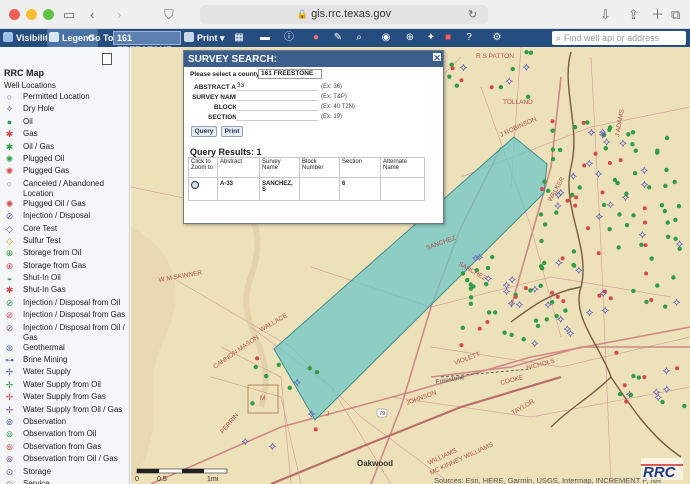 This screenshot has height=484, width=690. What do you see at coordinates (410, 38) in the screenshot?
I see `target-tool-icon: ⊕` at bounding box center [410, 38].